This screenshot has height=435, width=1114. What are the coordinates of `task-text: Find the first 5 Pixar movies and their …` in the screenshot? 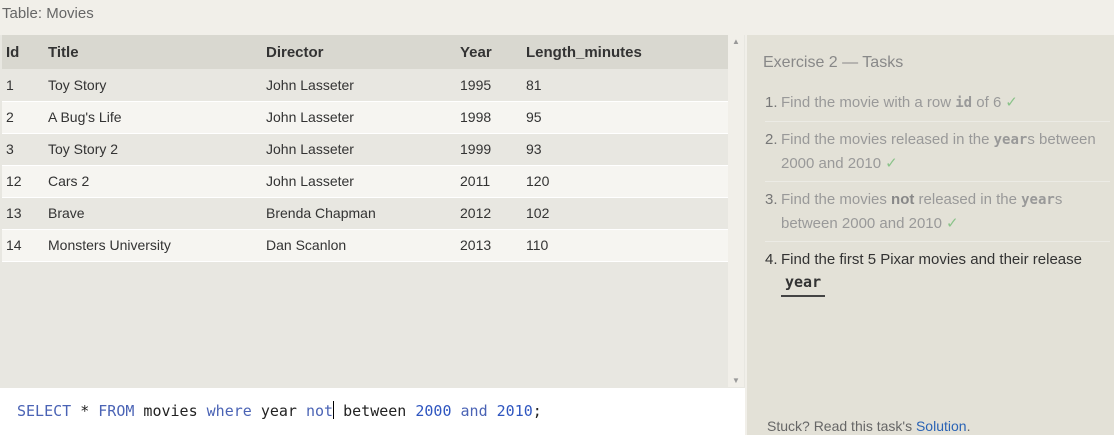 It's located at (931, 259).